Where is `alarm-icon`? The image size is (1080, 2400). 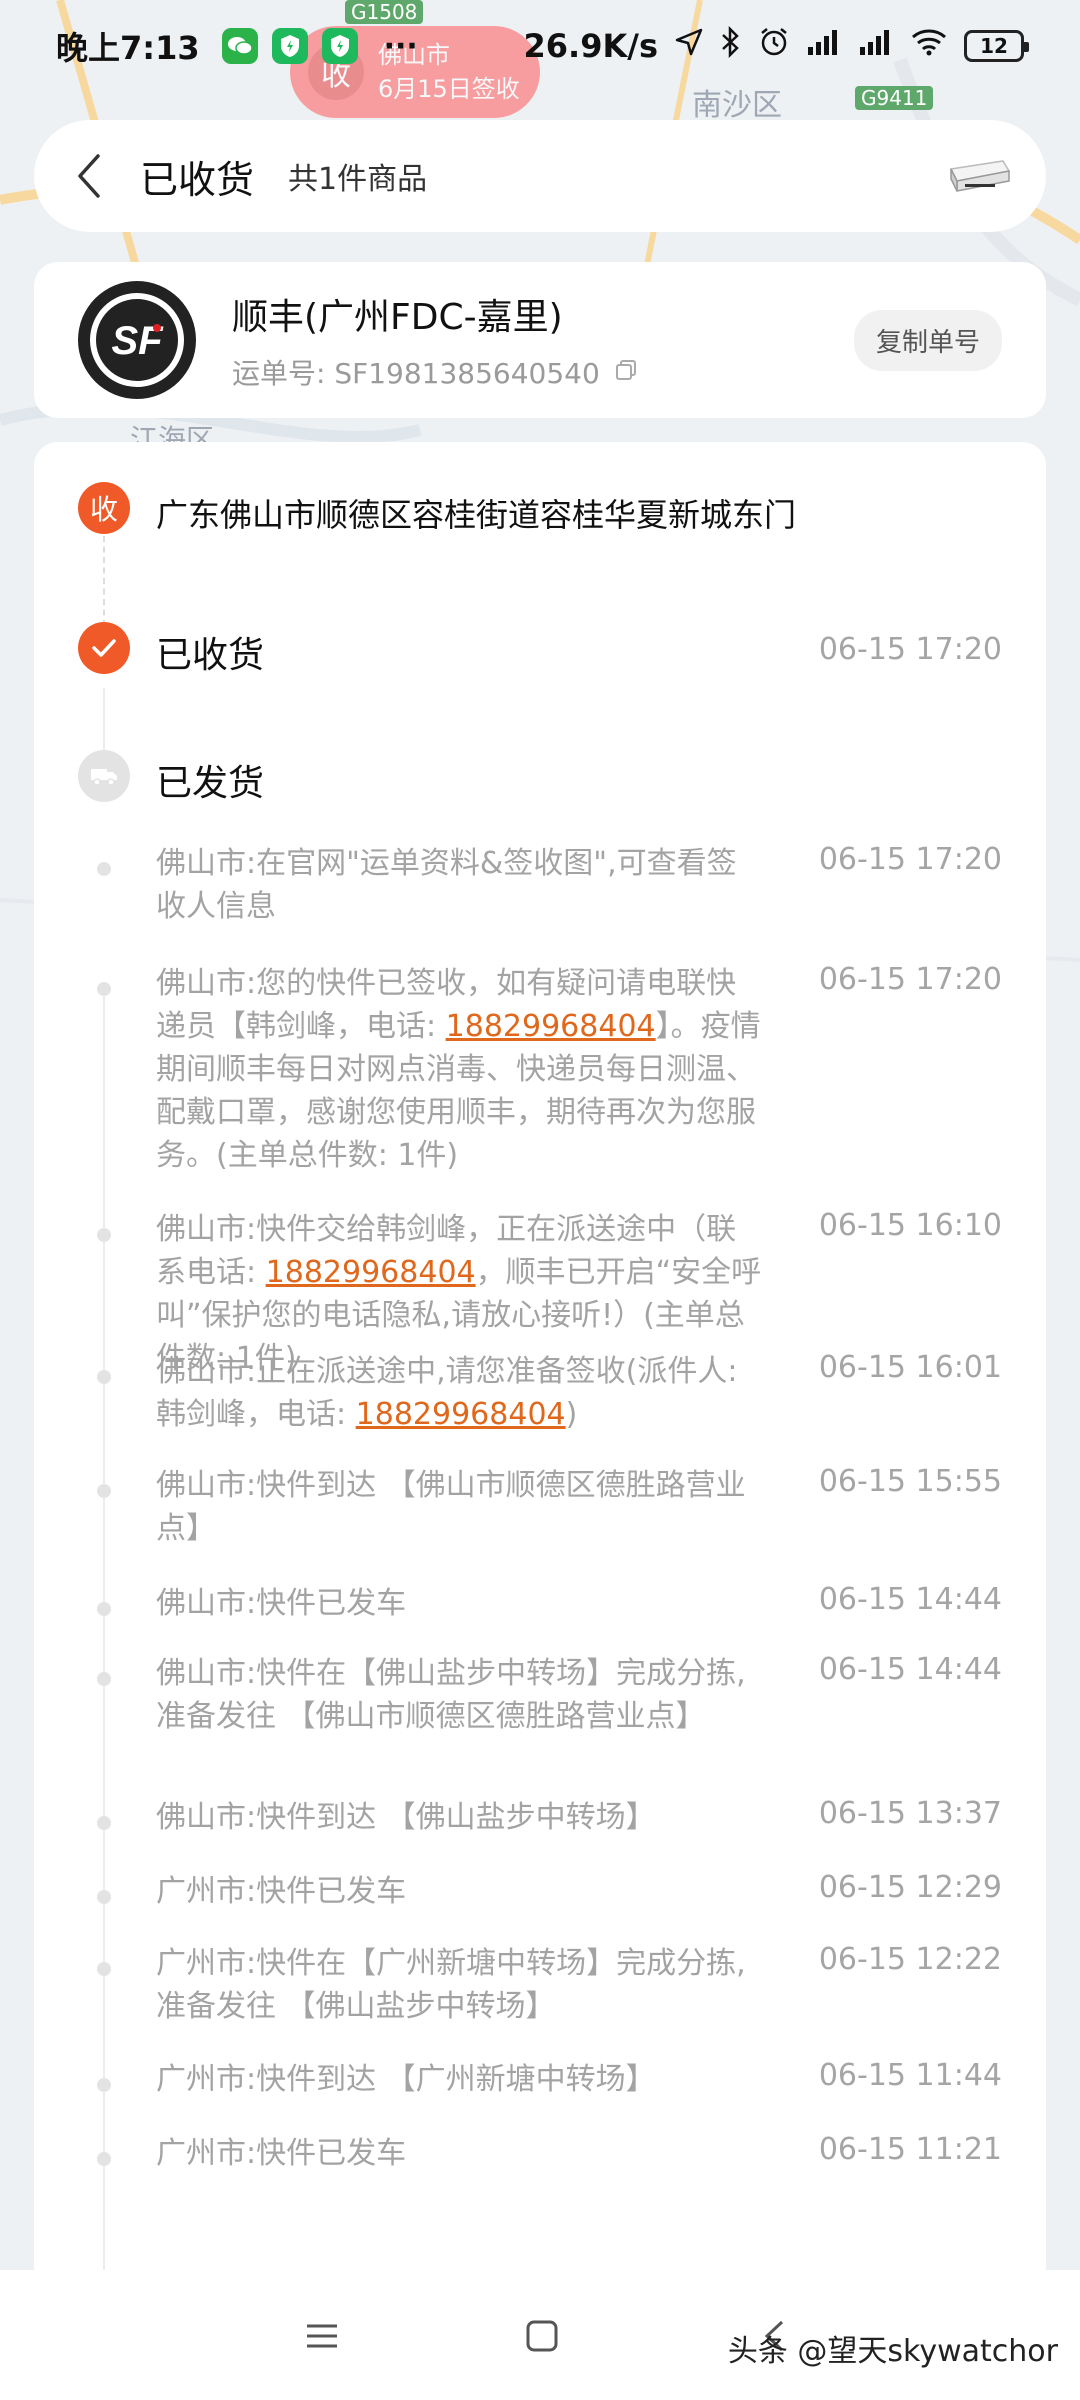 alarm-icon is located at coordinates (774, 46).